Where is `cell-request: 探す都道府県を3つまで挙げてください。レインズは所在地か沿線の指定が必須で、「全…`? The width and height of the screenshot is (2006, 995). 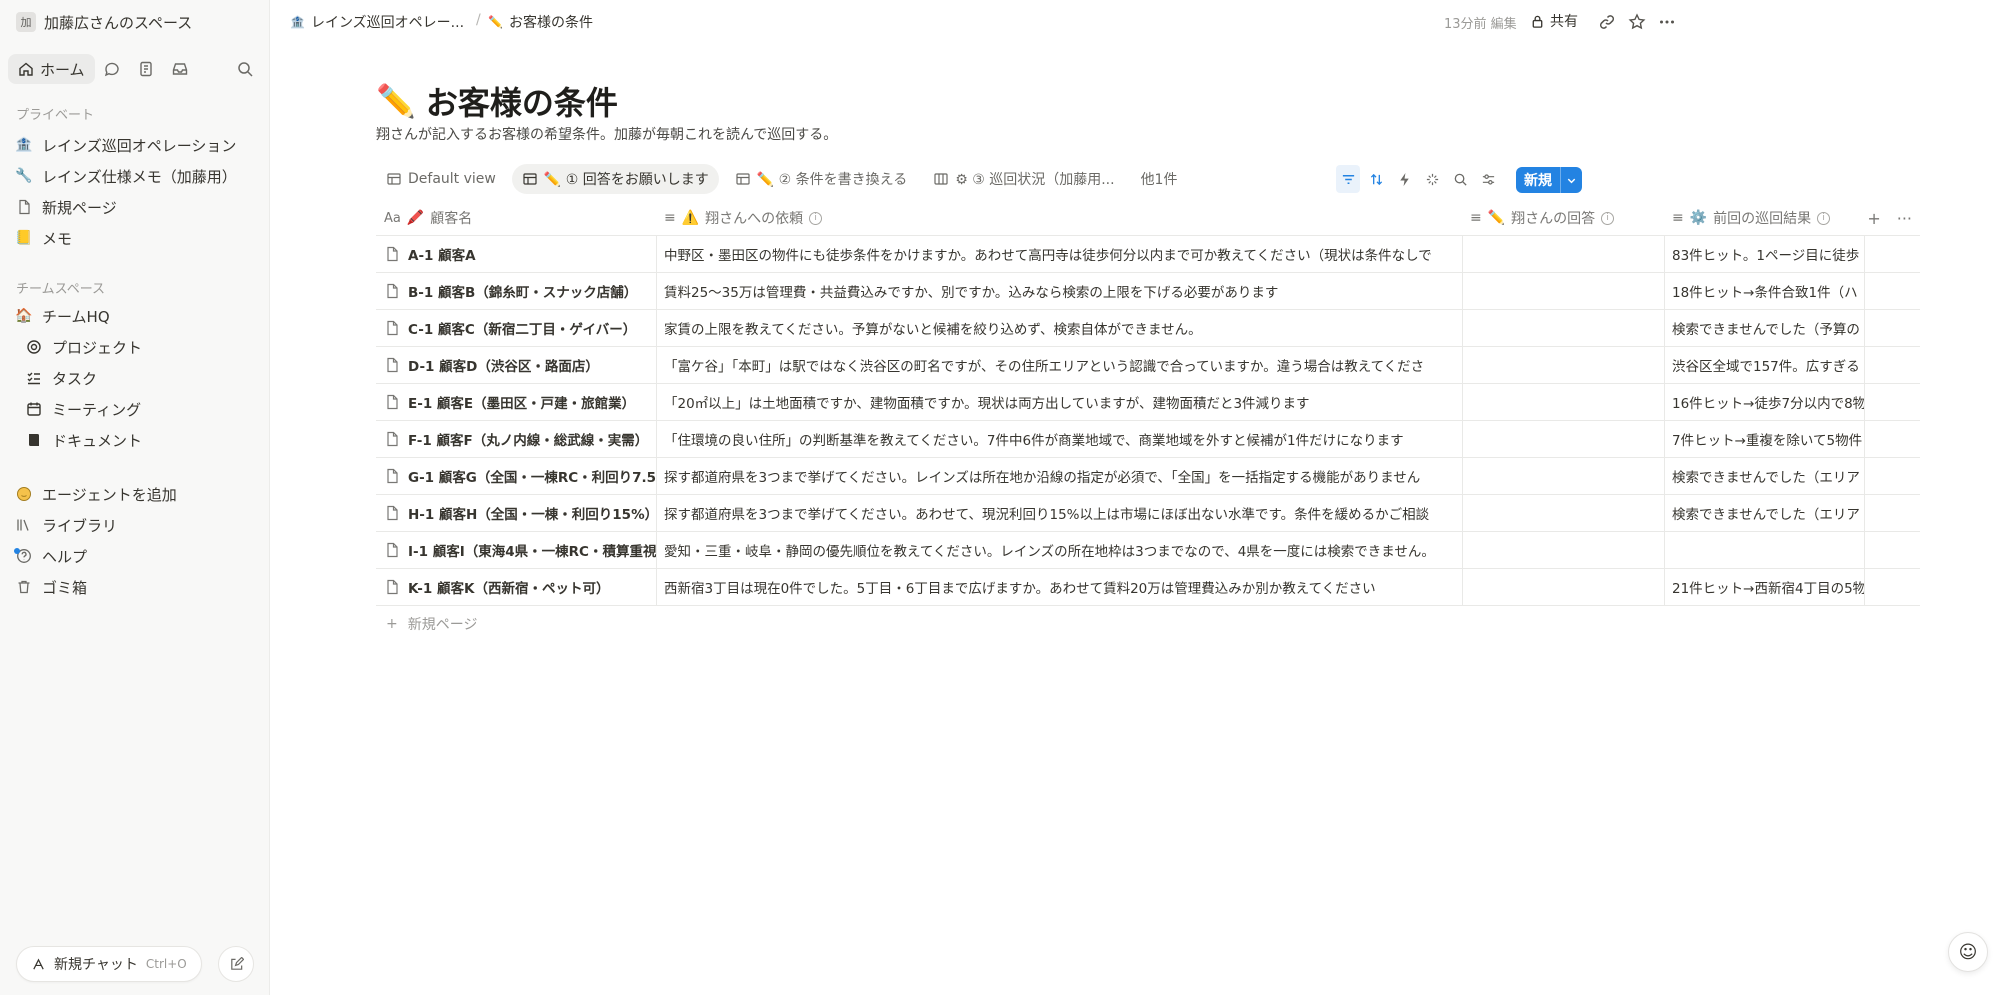
cell-request: 探す都道府県を3つまで挙げてください。レインズは所在地か沿線の指定が必須で、「全… is located at coordinates (1059, 476).